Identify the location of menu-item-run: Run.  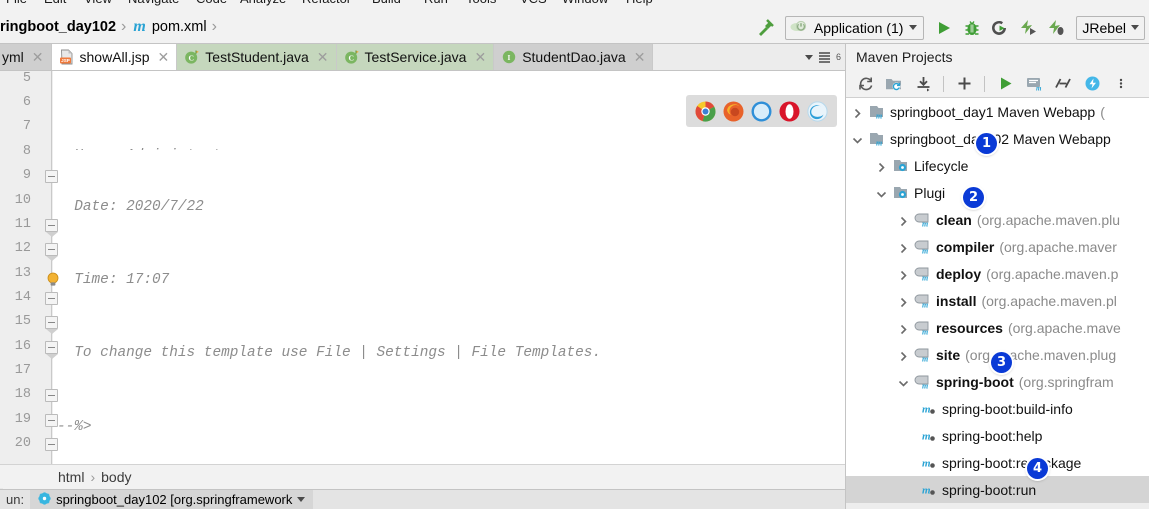
(436, 3).